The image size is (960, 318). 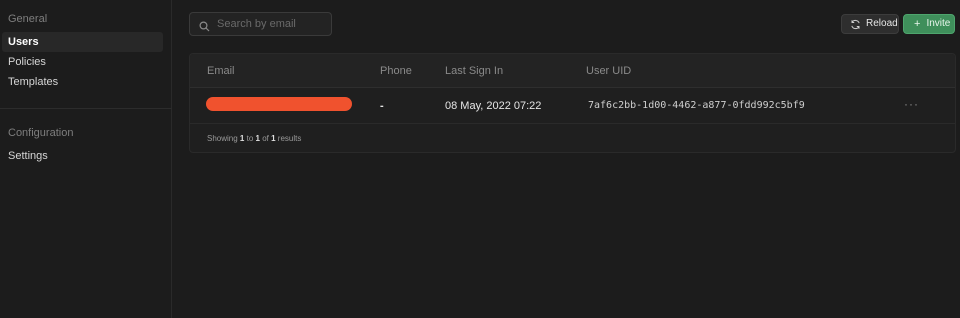 What do you see at coordinates (474, 71) in the screenshot?
I see `column-header-last-sign-in: Last Sign In` at bounding box center [474, 71].